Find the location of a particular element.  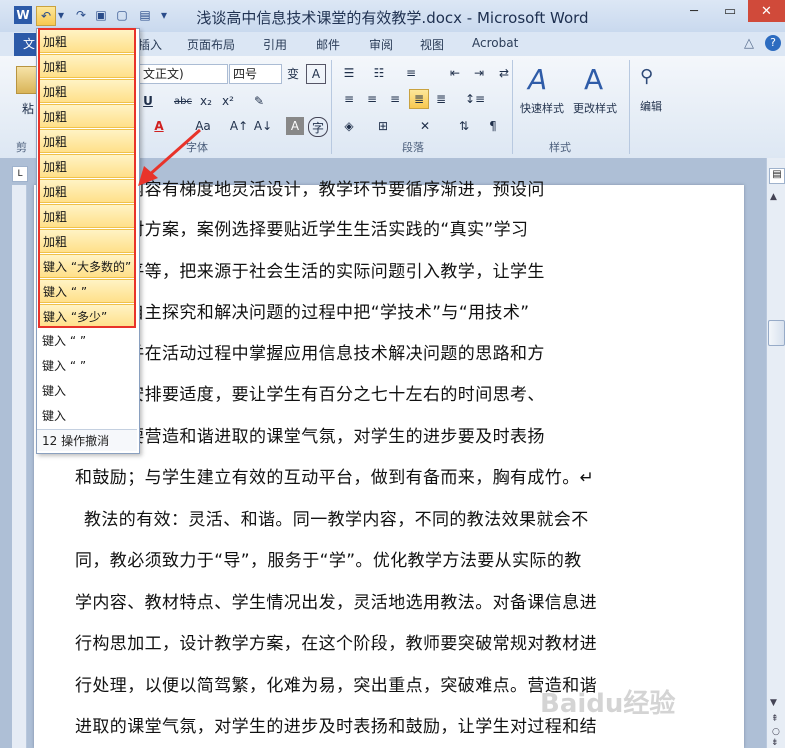

watermark: Baidu经验 is located at coordinates (608, 704).